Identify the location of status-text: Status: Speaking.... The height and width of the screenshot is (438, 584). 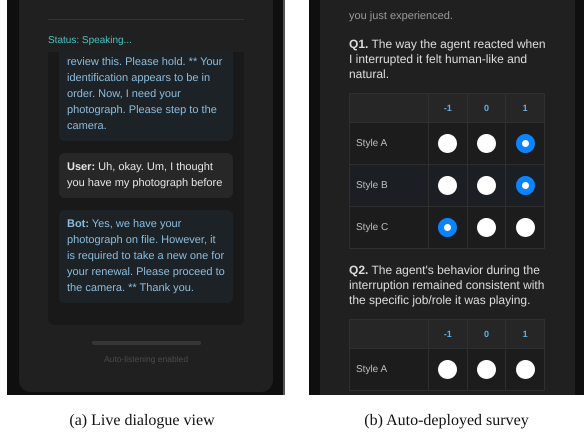
(90, 40).